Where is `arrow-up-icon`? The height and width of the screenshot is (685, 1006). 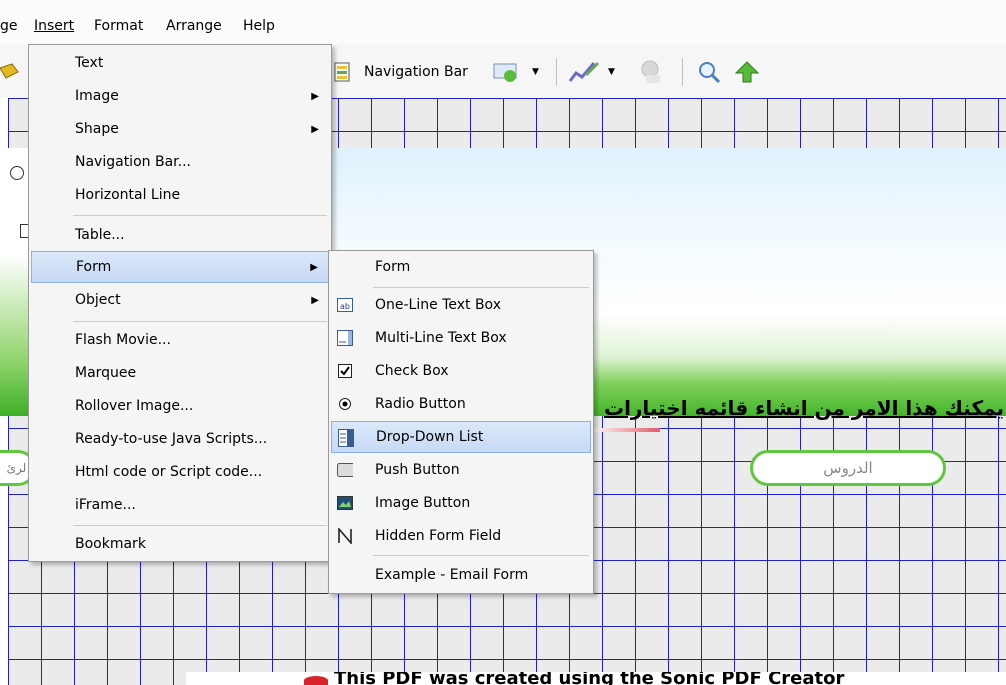 arrow-up-icon is located at coordinates (747, 72).